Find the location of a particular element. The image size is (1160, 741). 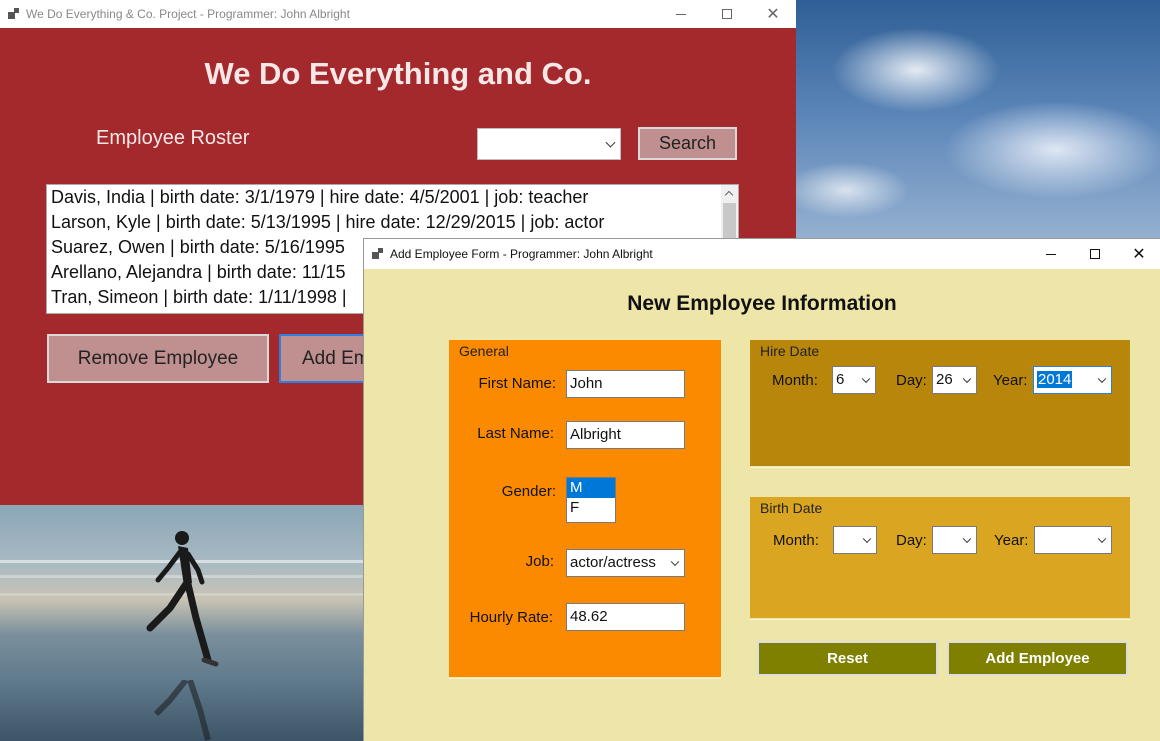

company-heading: We Do Everything and Co. is located at coordinates (398, 73).